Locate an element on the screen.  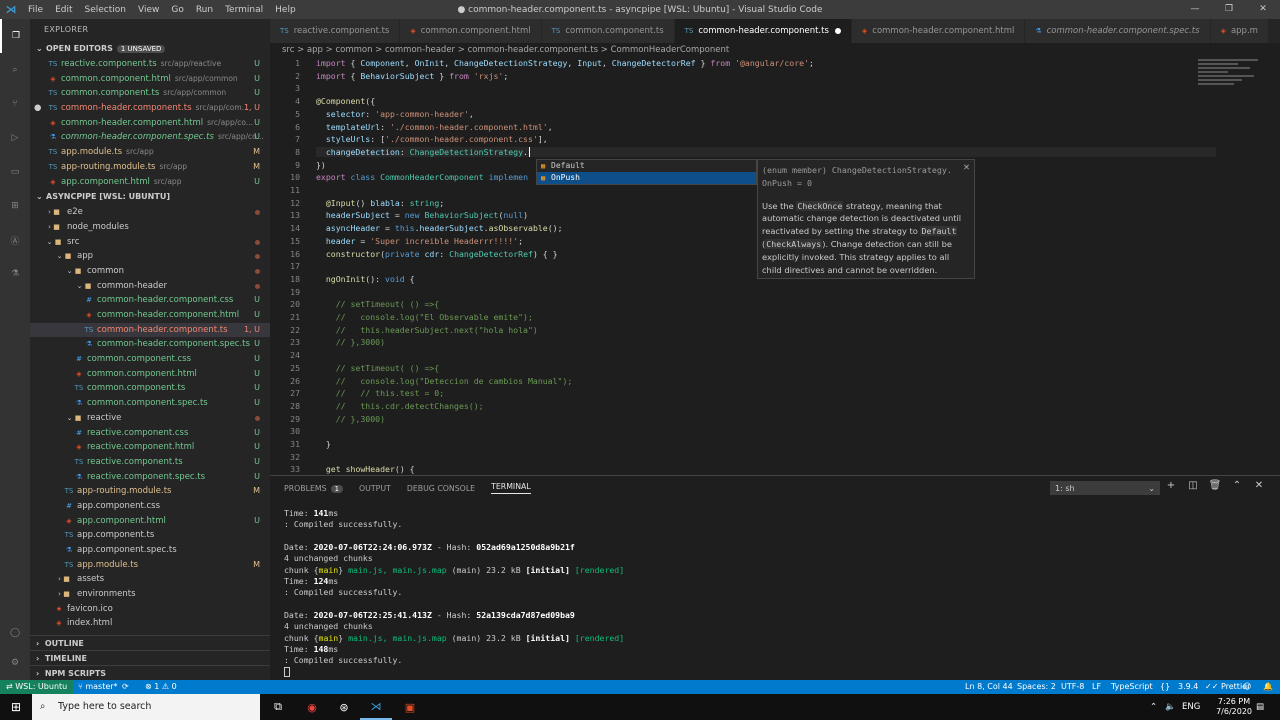
language-mode: TypeScript is located at coordinates (1132, 687).